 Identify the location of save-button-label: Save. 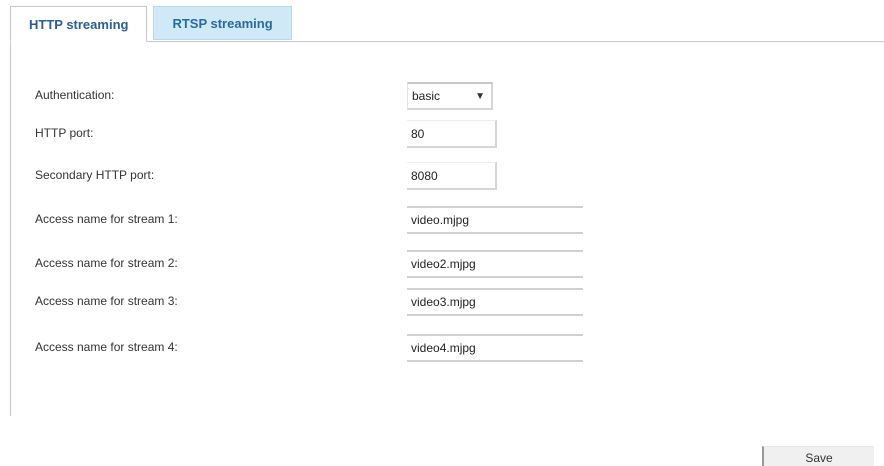
(819, 457).